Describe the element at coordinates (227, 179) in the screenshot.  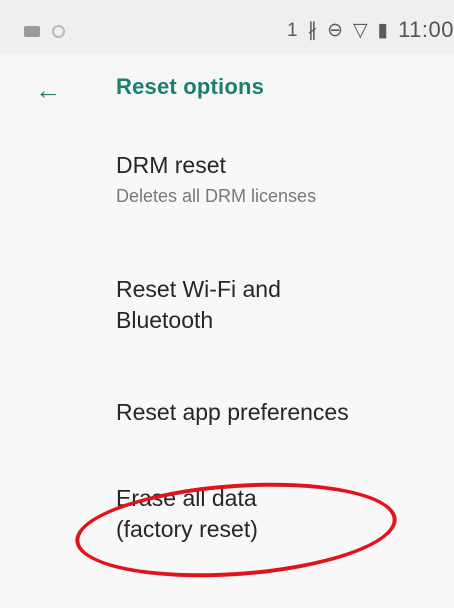
I see `option-drm-reset: DRM reset Deletes all DRM licenses` at that location.